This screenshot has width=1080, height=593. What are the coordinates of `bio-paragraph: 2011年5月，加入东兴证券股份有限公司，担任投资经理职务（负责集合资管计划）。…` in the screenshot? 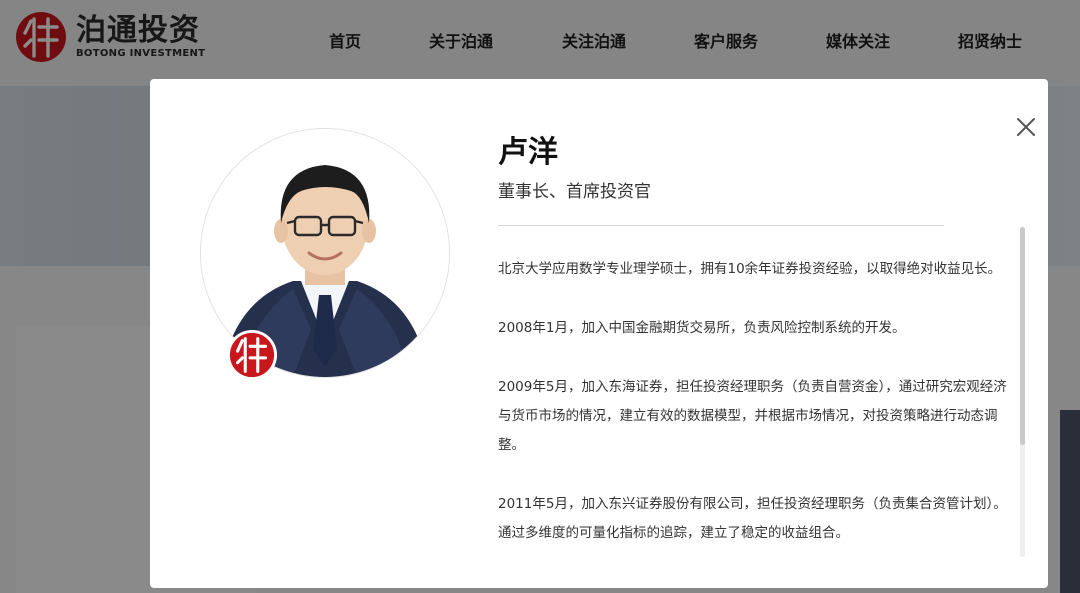 It's located at (752, 518).